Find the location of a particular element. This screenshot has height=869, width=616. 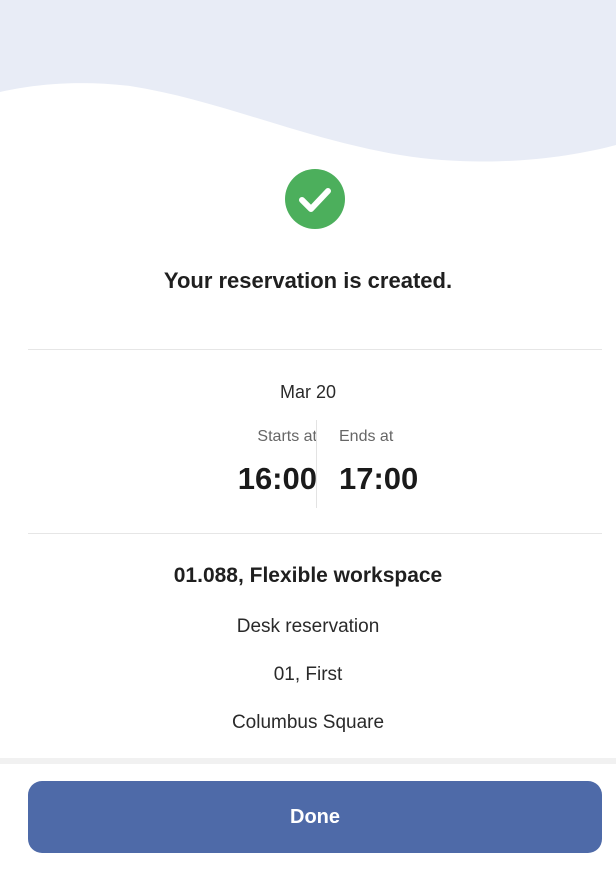

start-time-value: 16:00 is located at coordinates (277, 478).